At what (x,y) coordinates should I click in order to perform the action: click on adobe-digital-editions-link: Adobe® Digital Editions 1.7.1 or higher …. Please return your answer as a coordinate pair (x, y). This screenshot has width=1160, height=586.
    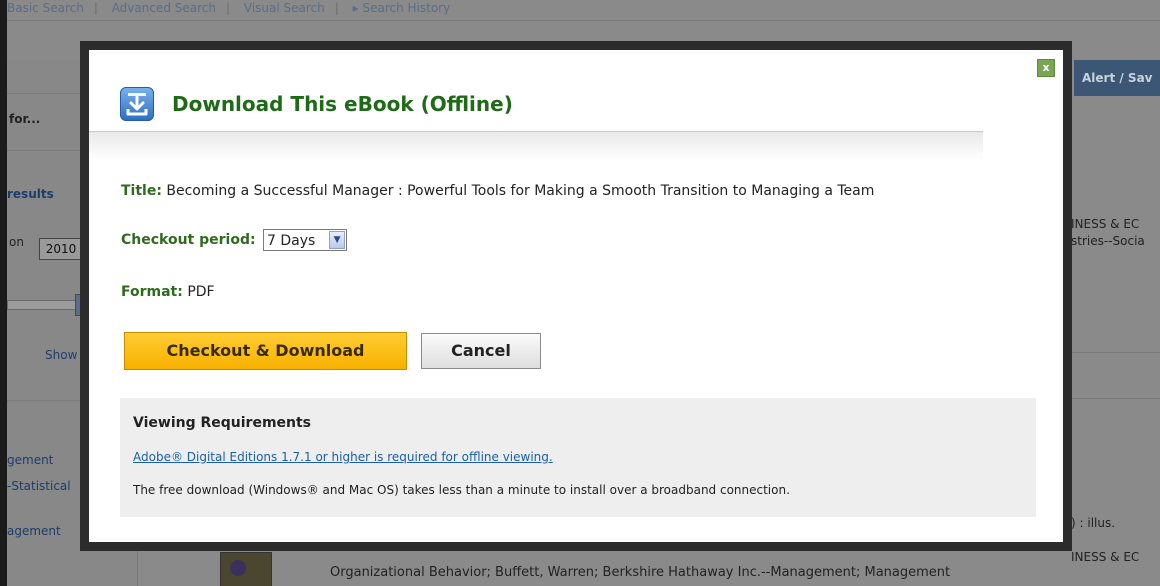
    Looking at the image, I should click on (343, 457).